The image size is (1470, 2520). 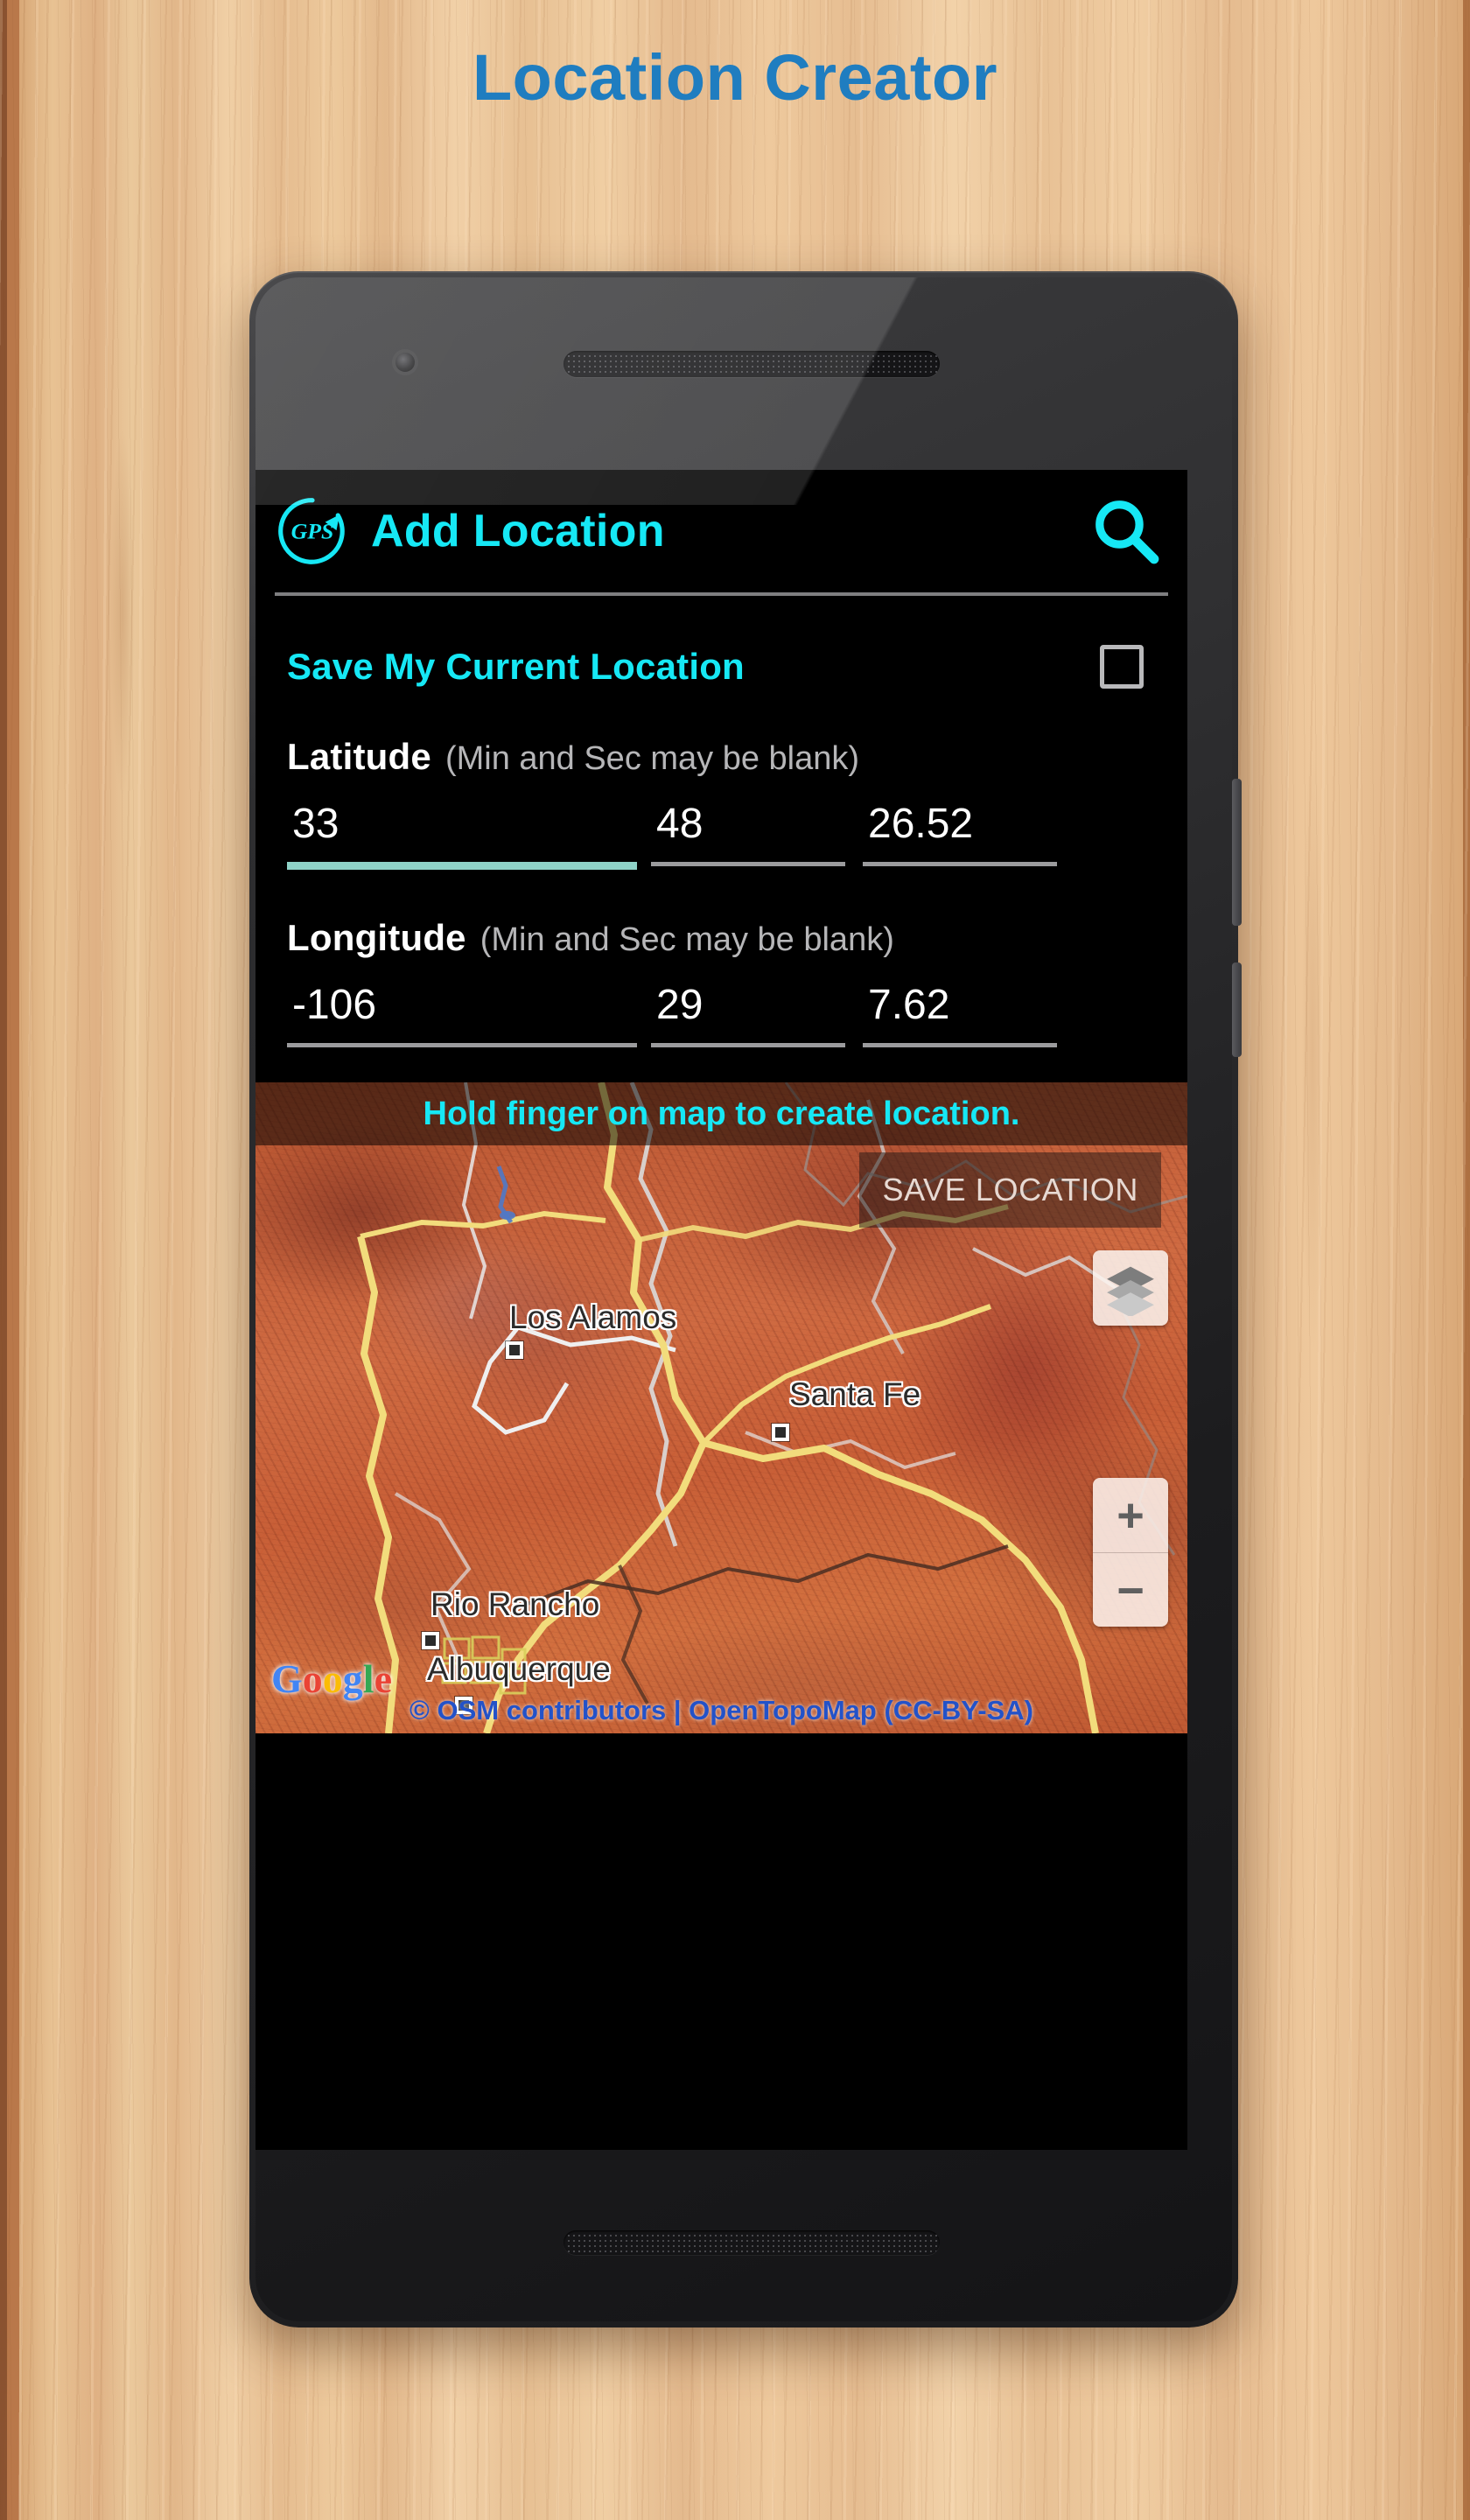 I want to click on search-icon, so click(x=1126, y=531).